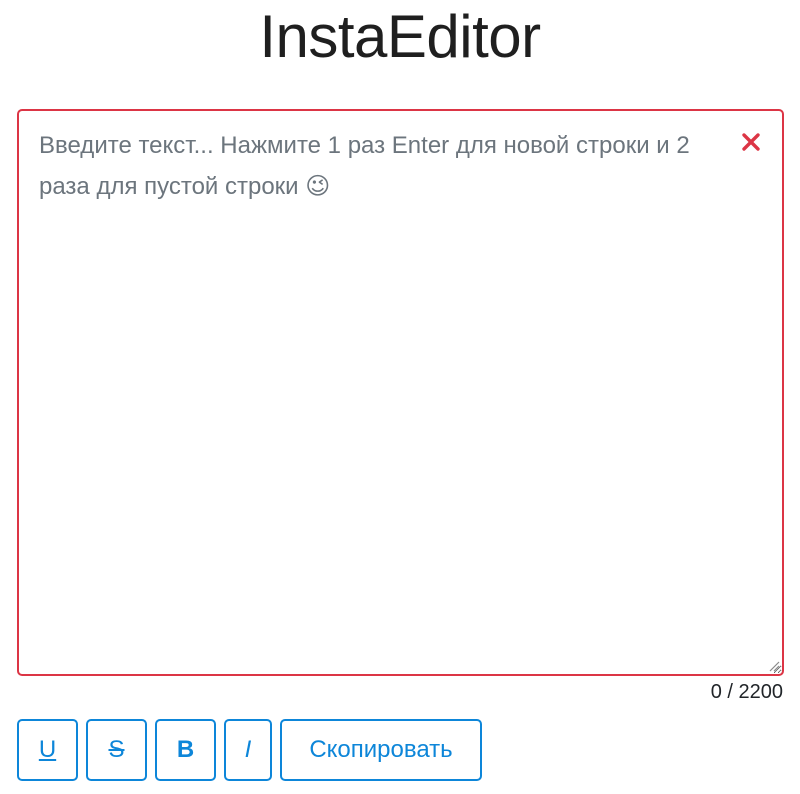 Image resolution: width=800 pixels, height=794 pixels. Describe the element at coordinates (185, 750) in the screenshot. I see `bold-button: B` at that location.